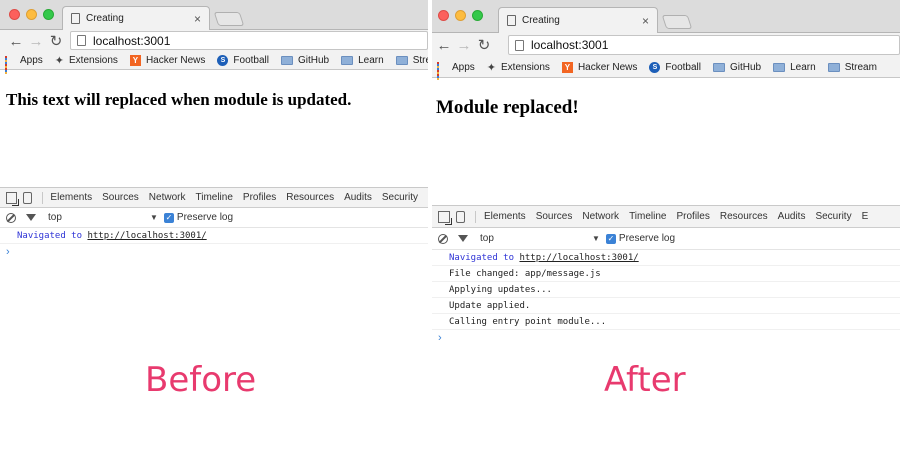  Describe the element at coordinates (442, 71) in the screenshot. I see `apps-icon` at that location.